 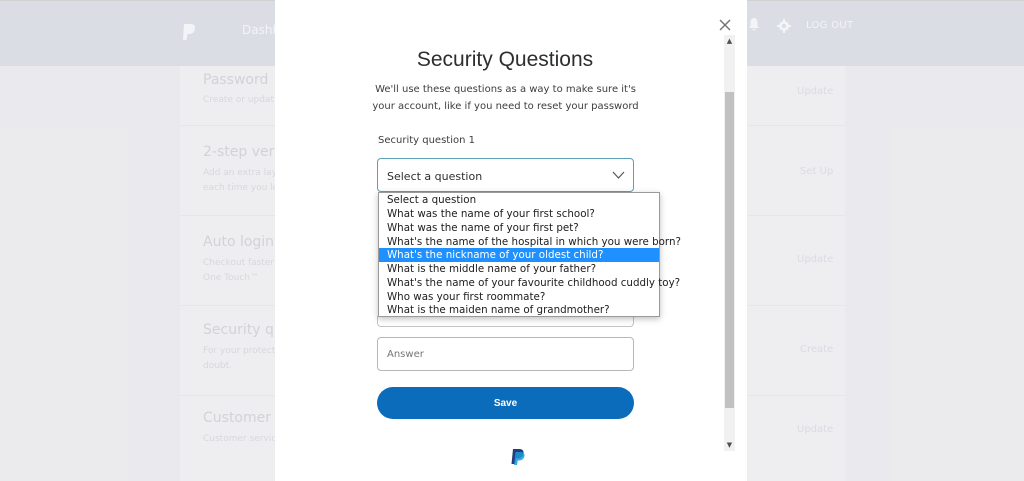 What do you see at coordinates (505, 403) in the screenshot?
I see `save-button: Save` at bounding box center [505, 403].